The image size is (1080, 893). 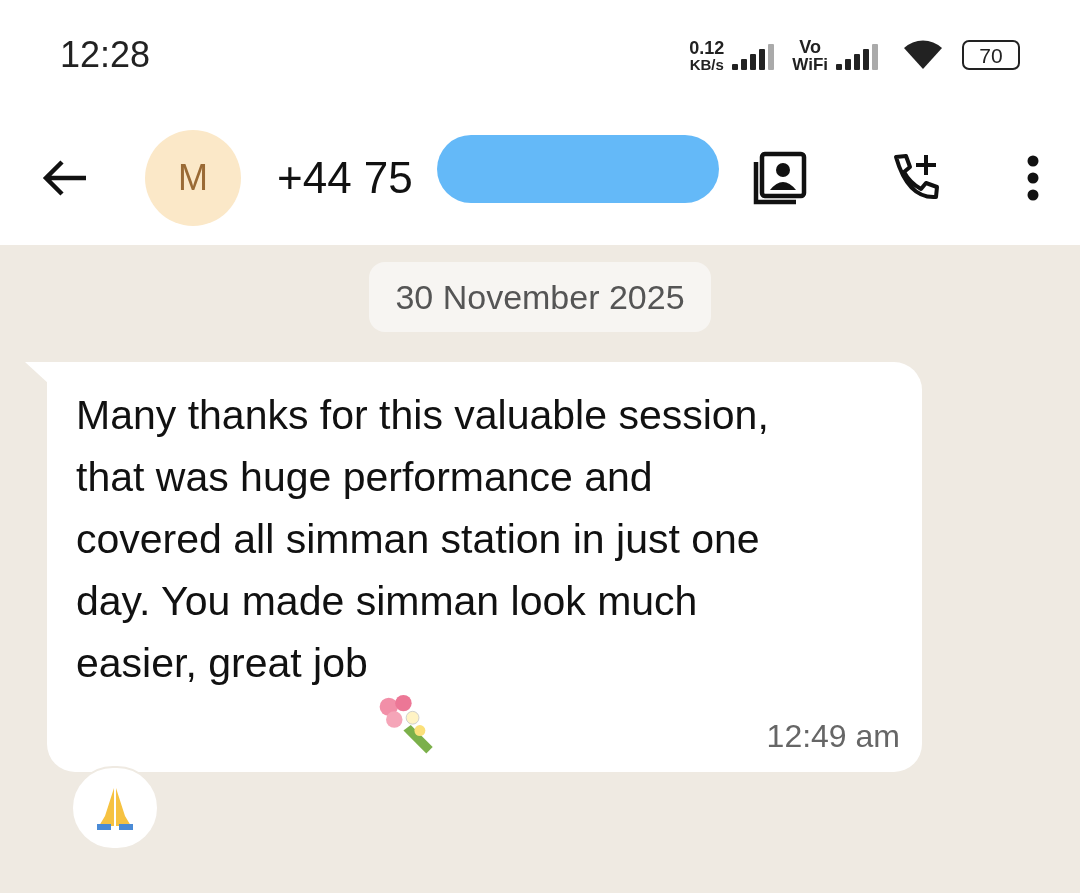 What do you see at coordinates (193, 177) in the screenshot?
I see `avatar: M` at bounding box center [193, 177].